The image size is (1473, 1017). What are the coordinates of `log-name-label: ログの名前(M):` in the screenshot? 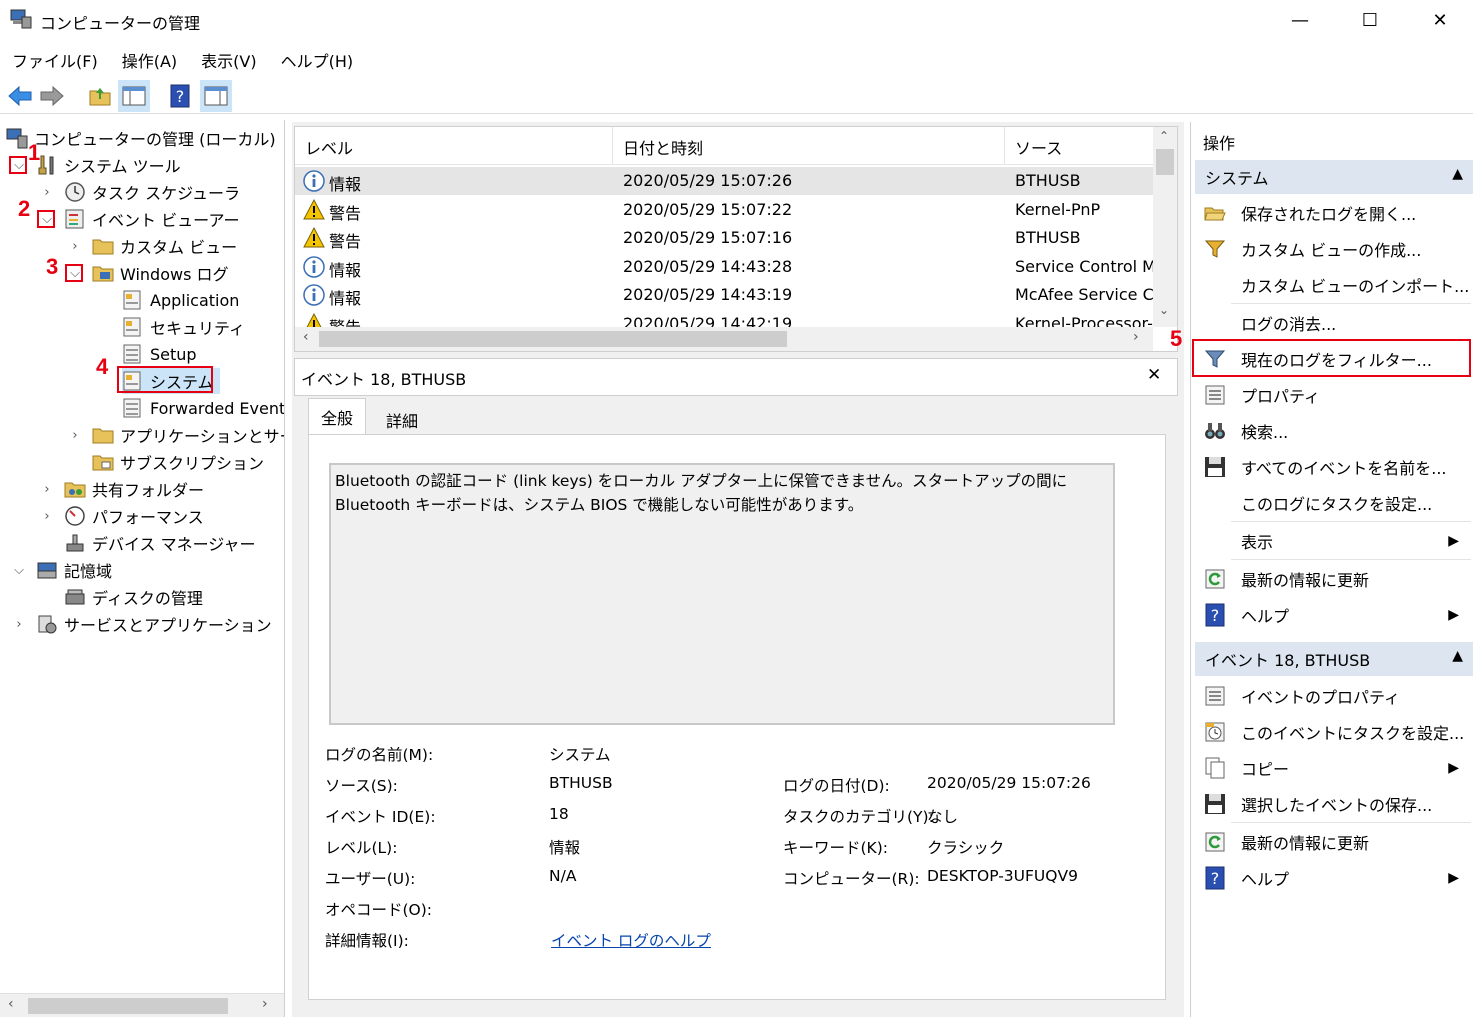 It's located at (379, 755).